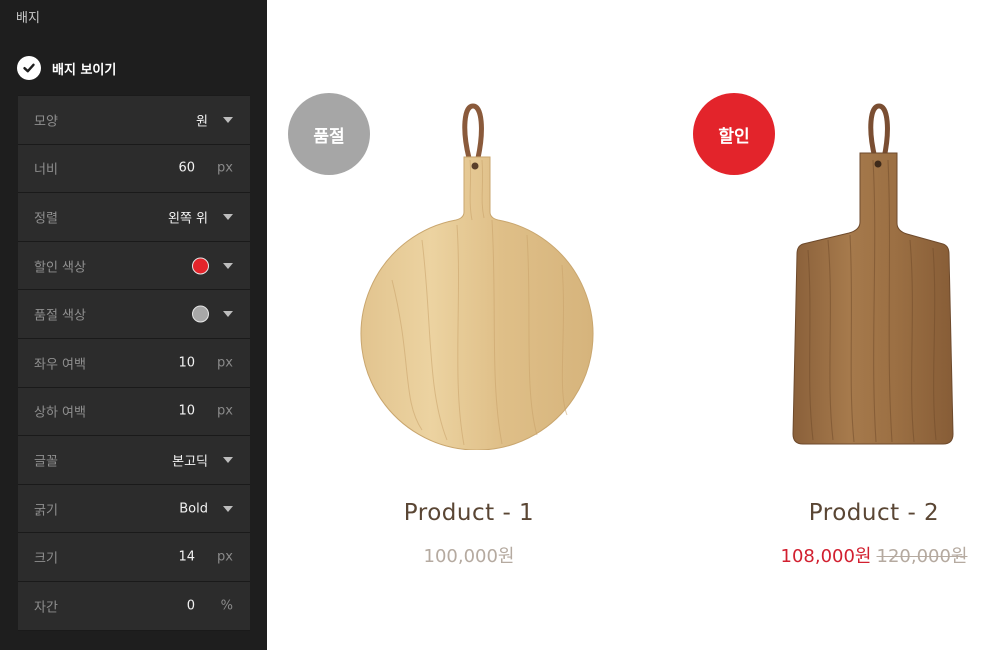 This screenshot has height=650, width=1000. What do you see at coordinates (922, 556) in the screenshot?
I see `original-price: 120,000원` at bounding box center [922, 556].